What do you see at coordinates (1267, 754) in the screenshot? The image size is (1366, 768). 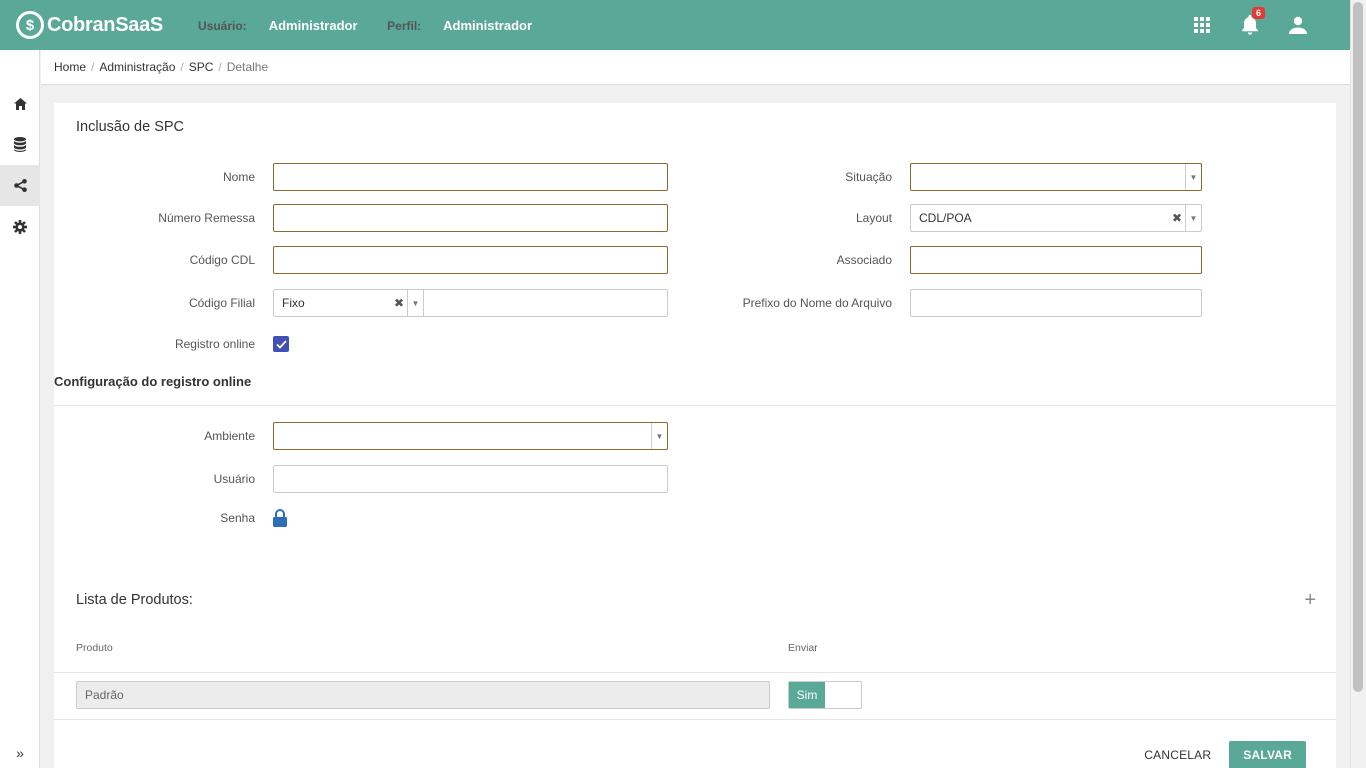 I see `save-button: SALVAR` at bounding box center [1267, 754].